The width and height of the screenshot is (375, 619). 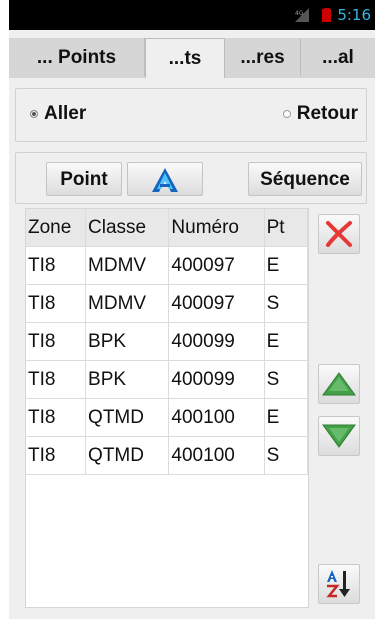 I want to click on a-letter-icon, so click(x=165, y=180).